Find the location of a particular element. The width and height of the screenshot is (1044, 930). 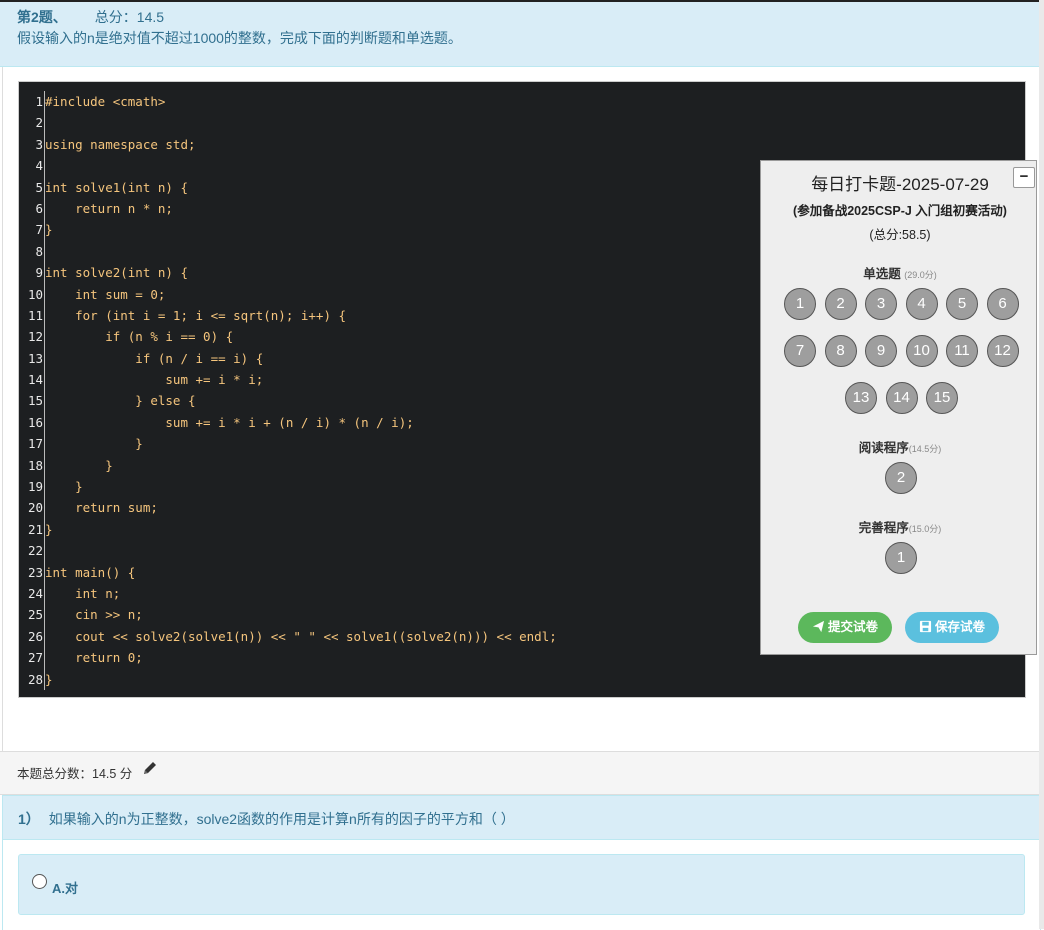

line-number: 14 is located at coordinates (32, 380).